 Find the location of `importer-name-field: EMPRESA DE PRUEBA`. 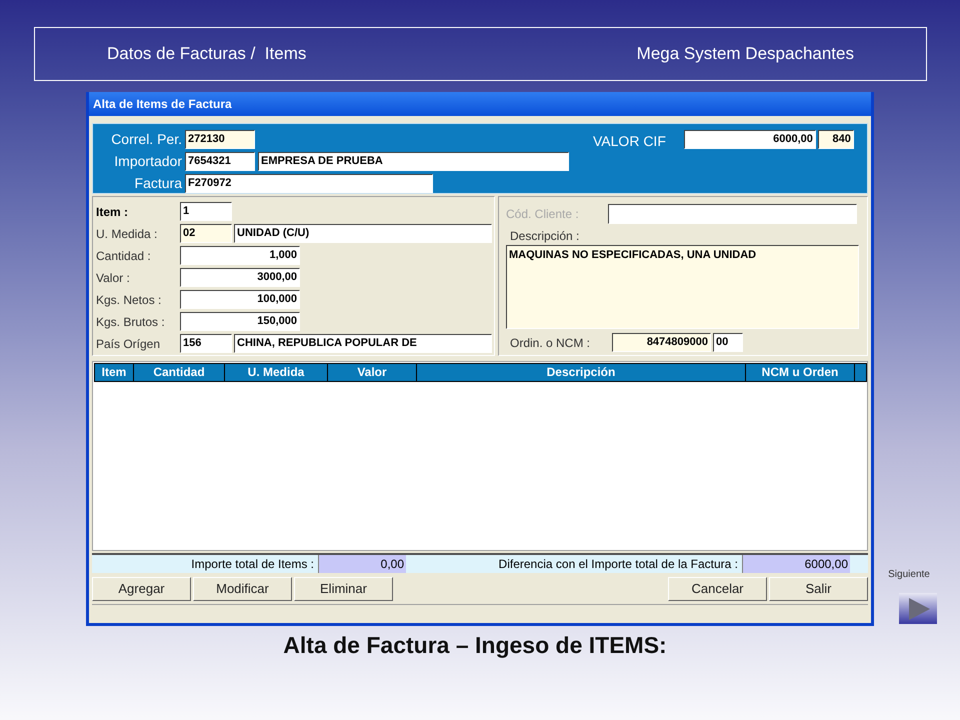

importer-name-field: EMPRESA DE PRUEBA is located at coordinates (413, 161).